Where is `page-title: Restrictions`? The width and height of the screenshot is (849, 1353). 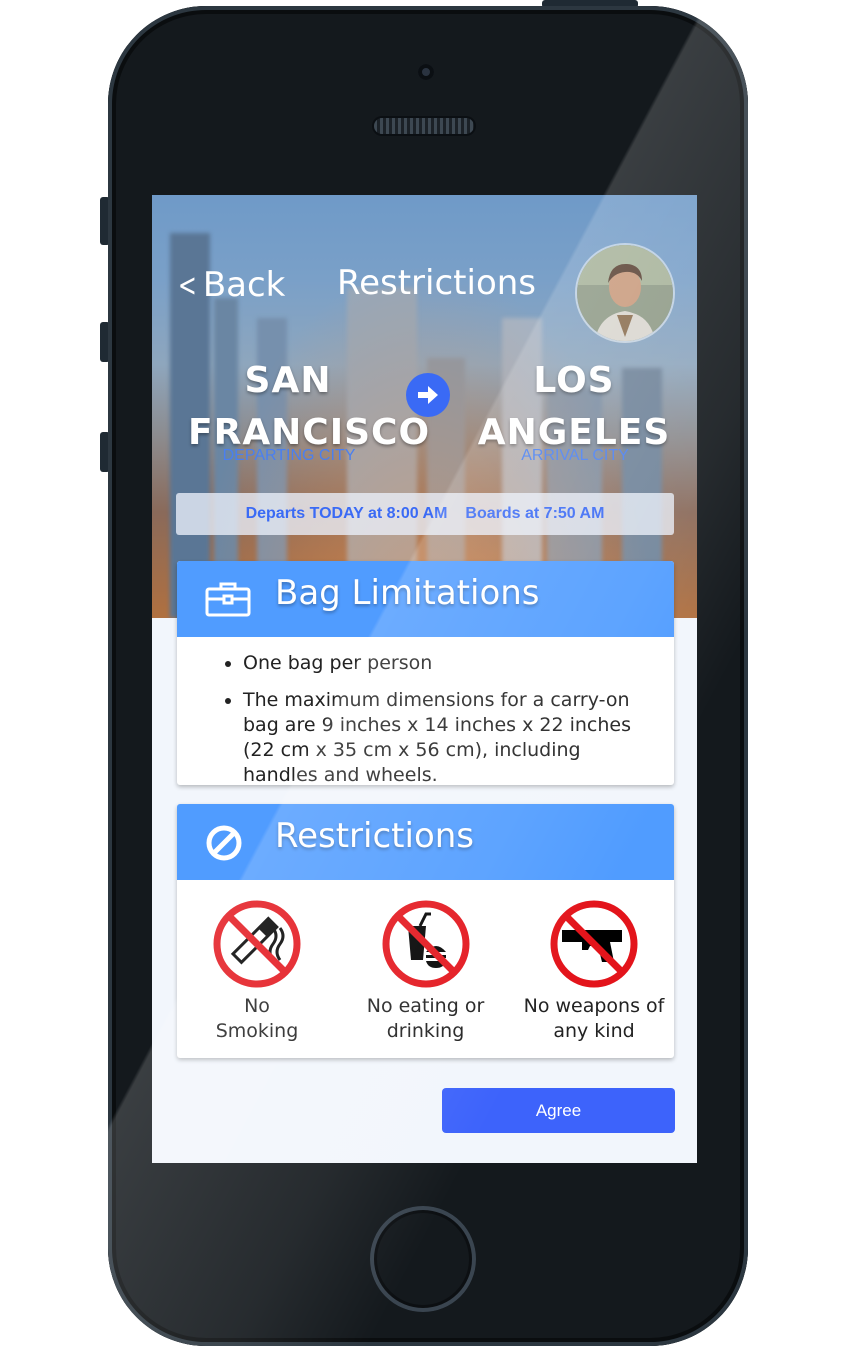
page-title: Restrictions is located at coordinates (437, 283).